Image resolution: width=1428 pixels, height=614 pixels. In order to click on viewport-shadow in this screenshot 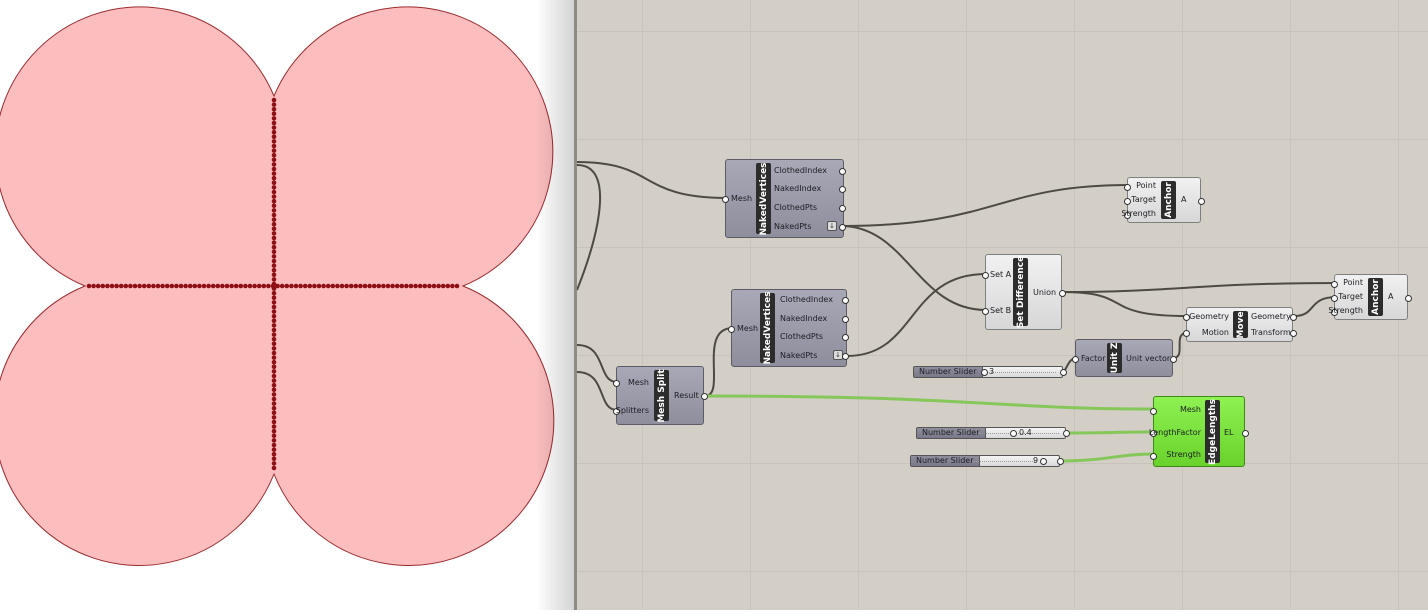, I will do `click(556, 305)`.